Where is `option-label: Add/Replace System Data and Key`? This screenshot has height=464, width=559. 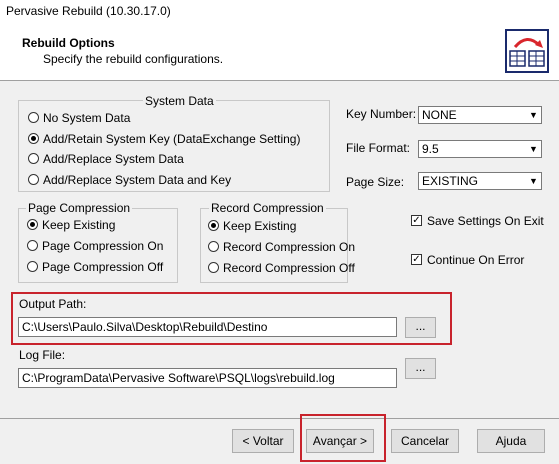 option-label: Add/Replace System Data and Key is located at coordinates (137, 180).